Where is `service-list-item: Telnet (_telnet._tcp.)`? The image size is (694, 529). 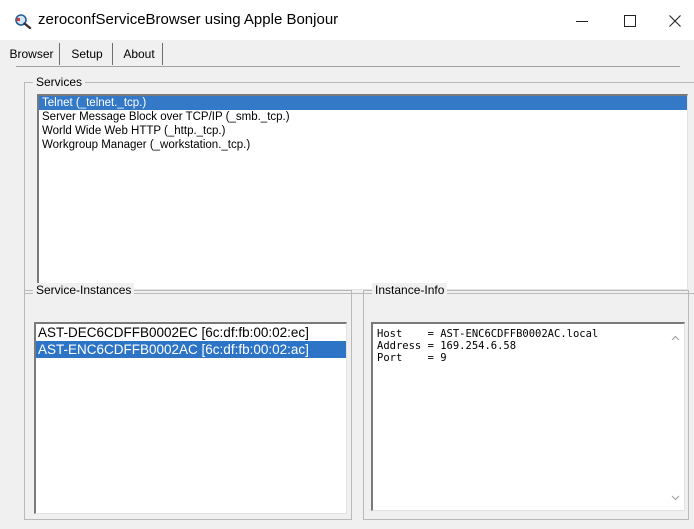 service-list-item: Telnet (_telnet._tcp.) is located at coordinates (363, 103).